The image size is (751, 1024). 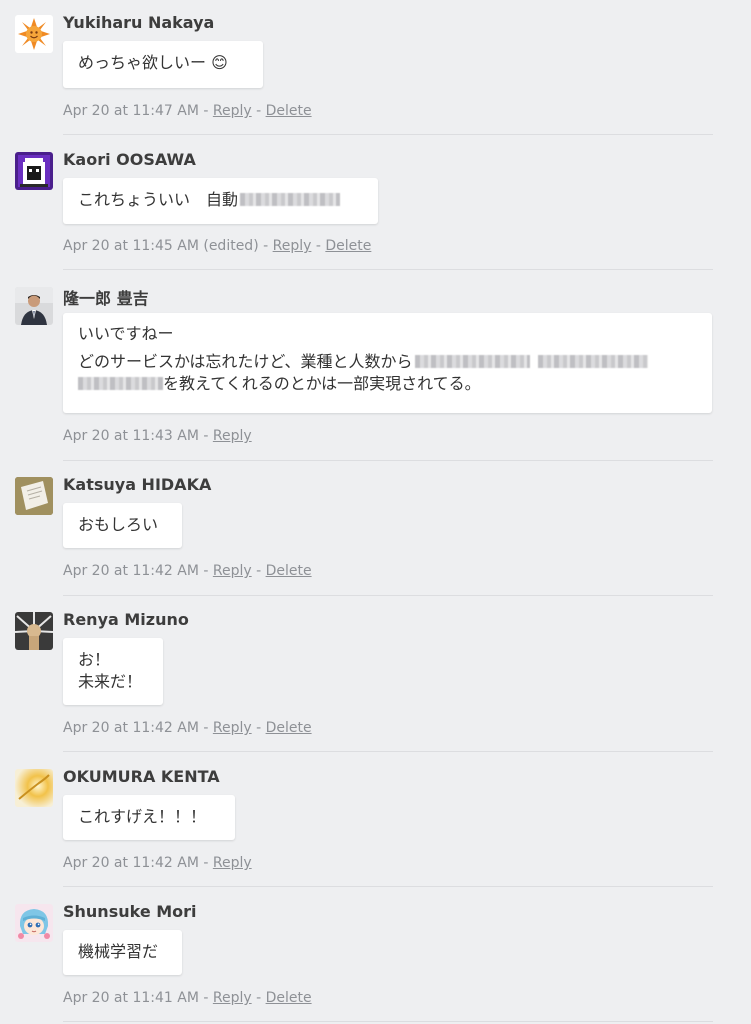 I want to click on comment-text: おもしろい, so click(x=118, y=524).